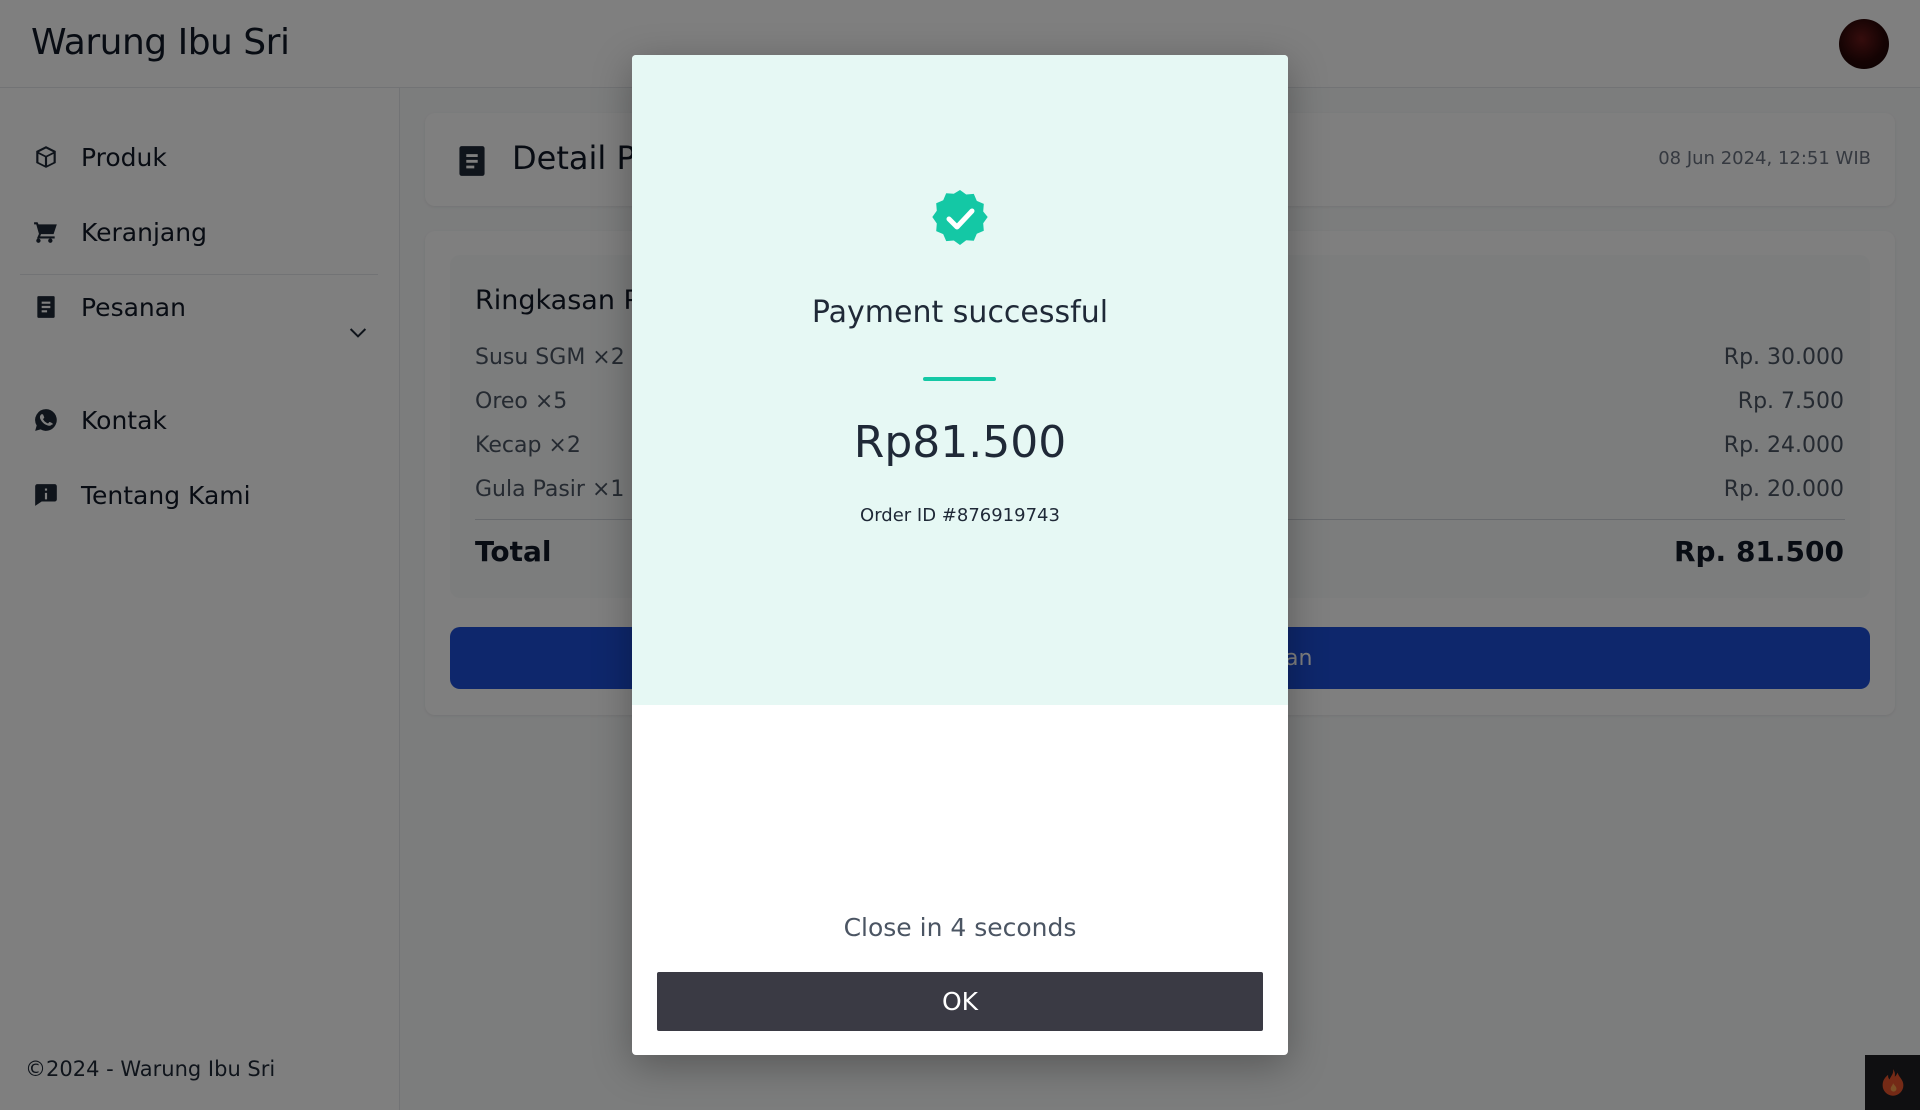 This screenshot has height=1110, width=1920. I want to click on check-badge-icon, so click(960, 218).